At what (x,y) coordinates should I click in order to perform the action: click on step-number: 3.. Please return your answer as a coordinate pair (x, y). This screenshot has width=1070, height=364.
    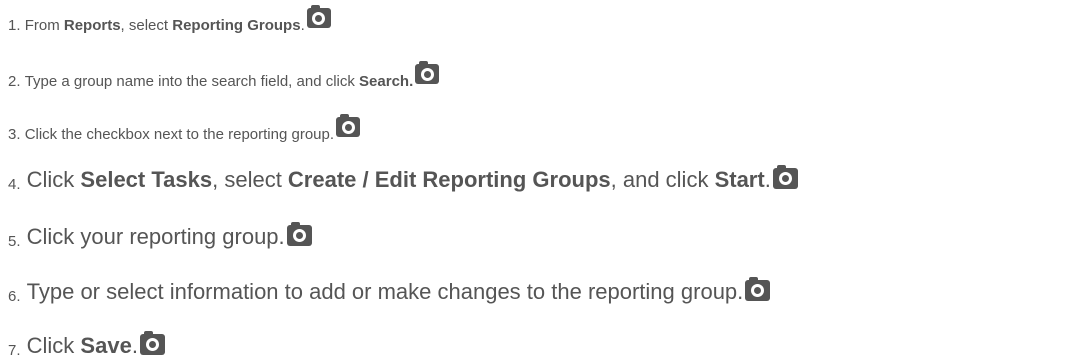
    Looking at the image, I should click on (14, 134).